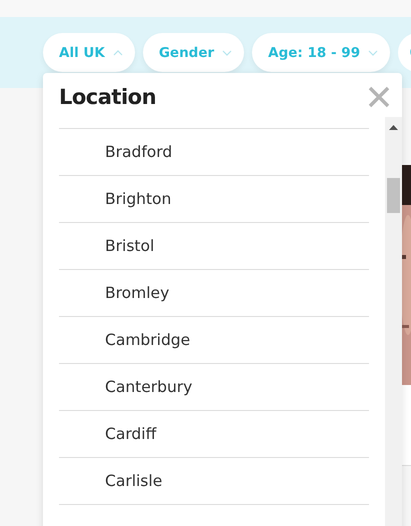 The image size is (411, 526). What do you see at coordinates (214, 292) in the screenshot?
I see `location-option: Bromley` at bounding box center [214, 292].